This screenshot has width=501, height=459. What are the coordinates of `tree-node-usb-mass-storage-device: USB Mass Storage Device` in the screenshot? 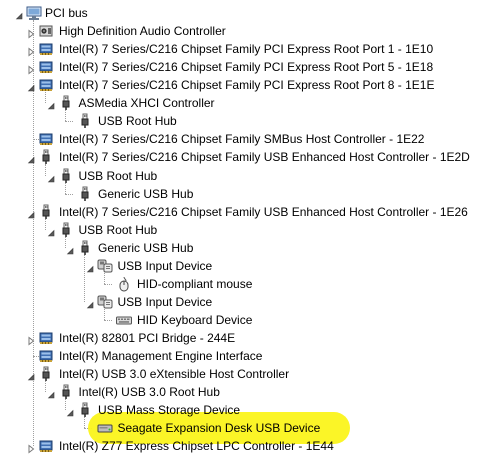 It's located at (250, 410).